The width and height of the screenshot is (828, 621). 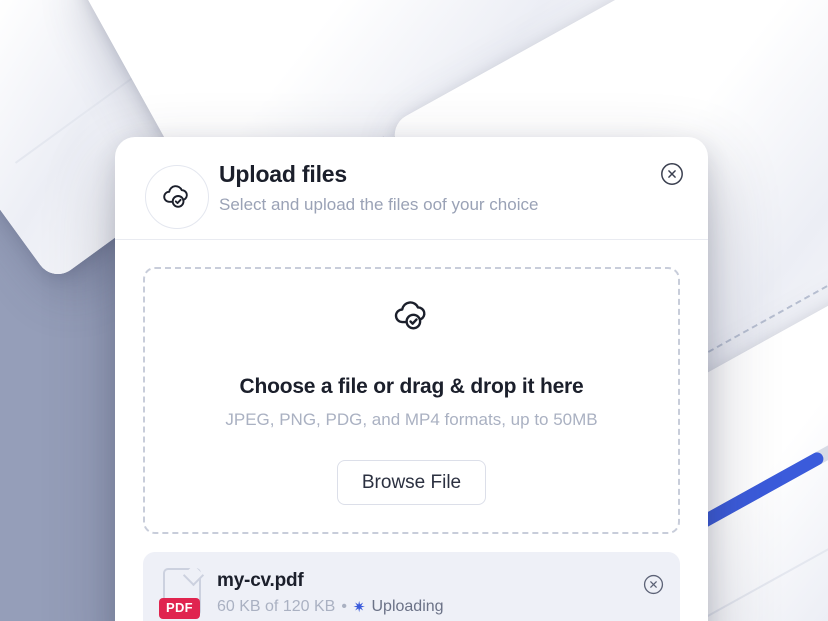 I want to click on browse-file-button: Browse File, so click(x=411, y=482).